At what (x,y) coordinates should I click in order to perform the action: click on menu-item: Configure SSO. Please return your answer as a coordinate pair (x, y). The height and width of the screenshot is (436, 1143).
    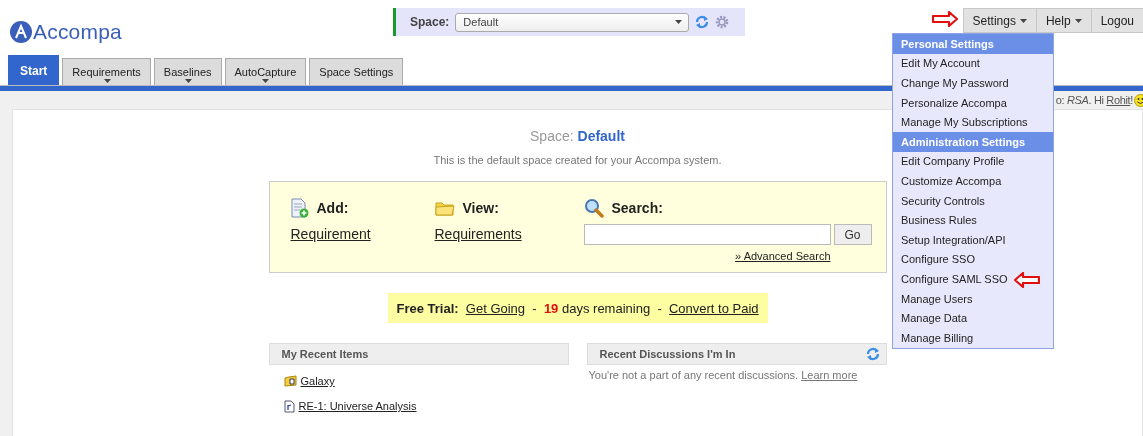
    Looking at the image, I should click on (973, 259).